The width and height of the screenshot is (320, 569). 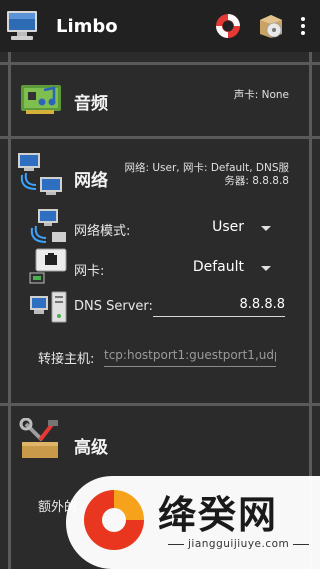 What do you see at coordinates (206, 168) in the screenshot?
I see `network-summary-line: 网络: User, 网卡: Default, DNS服` at bounding box center [206, 168].